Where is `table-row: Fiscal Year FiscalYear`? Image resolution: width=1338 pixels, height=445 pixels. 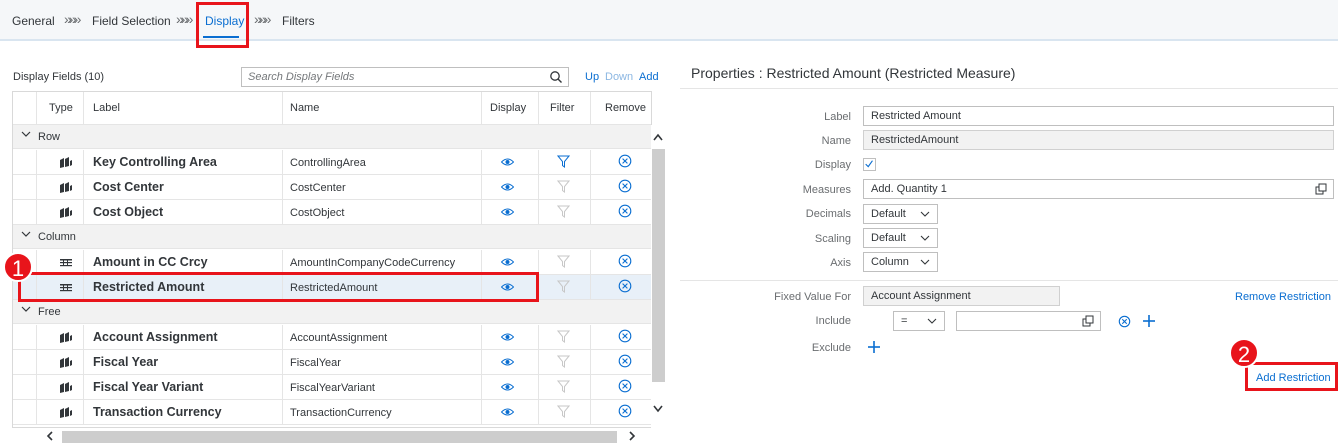
table-row: Fiscal Year FiscalYear is located at coordinates (332, 362).